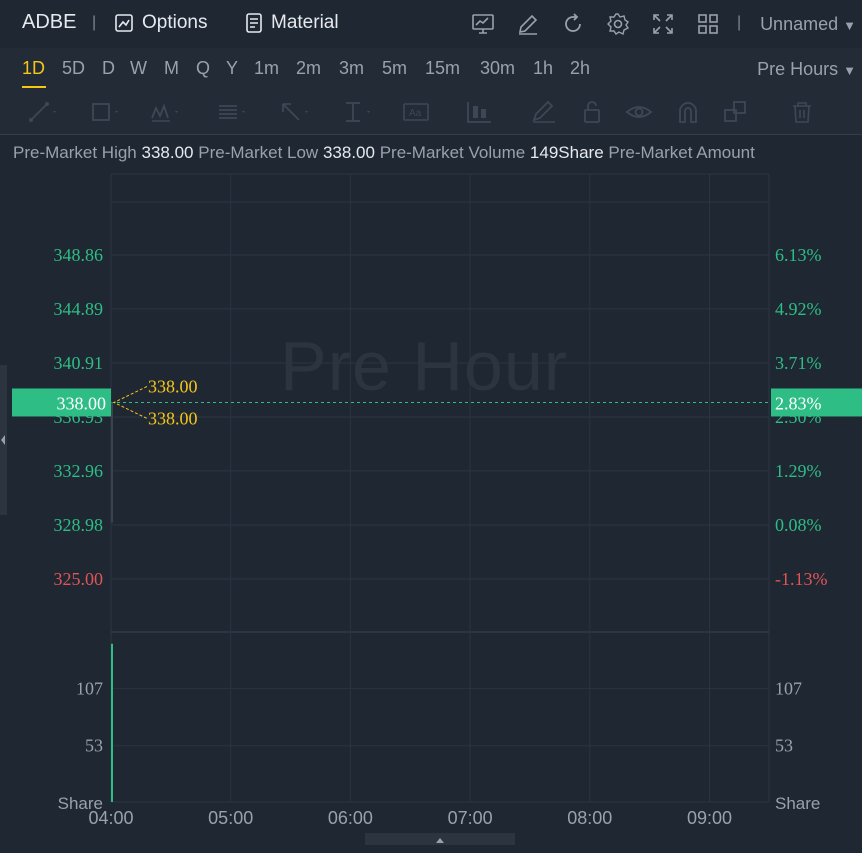 The image size is (862, 853). What do you see at coordinates (79, 525) in the screenshot?
I see `price-tick-label: 328.98` at bounding box center [79, 525].